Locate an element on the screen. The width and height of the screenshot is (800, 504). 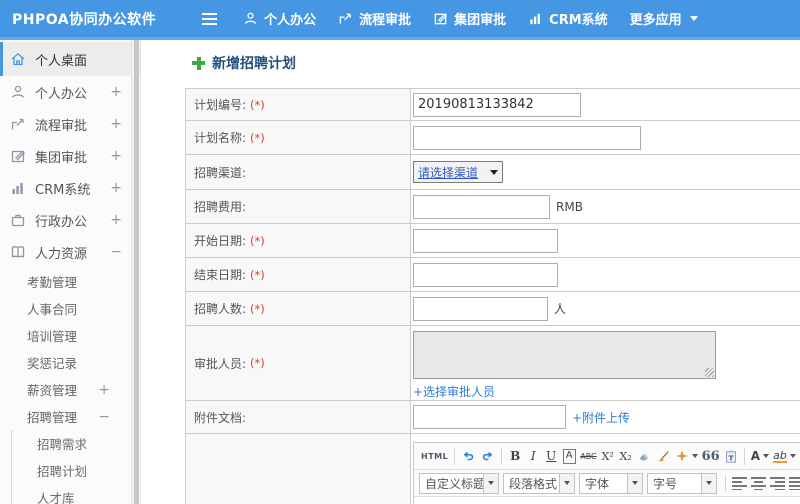
auto-format-icon is located at coordinates (686, 456).